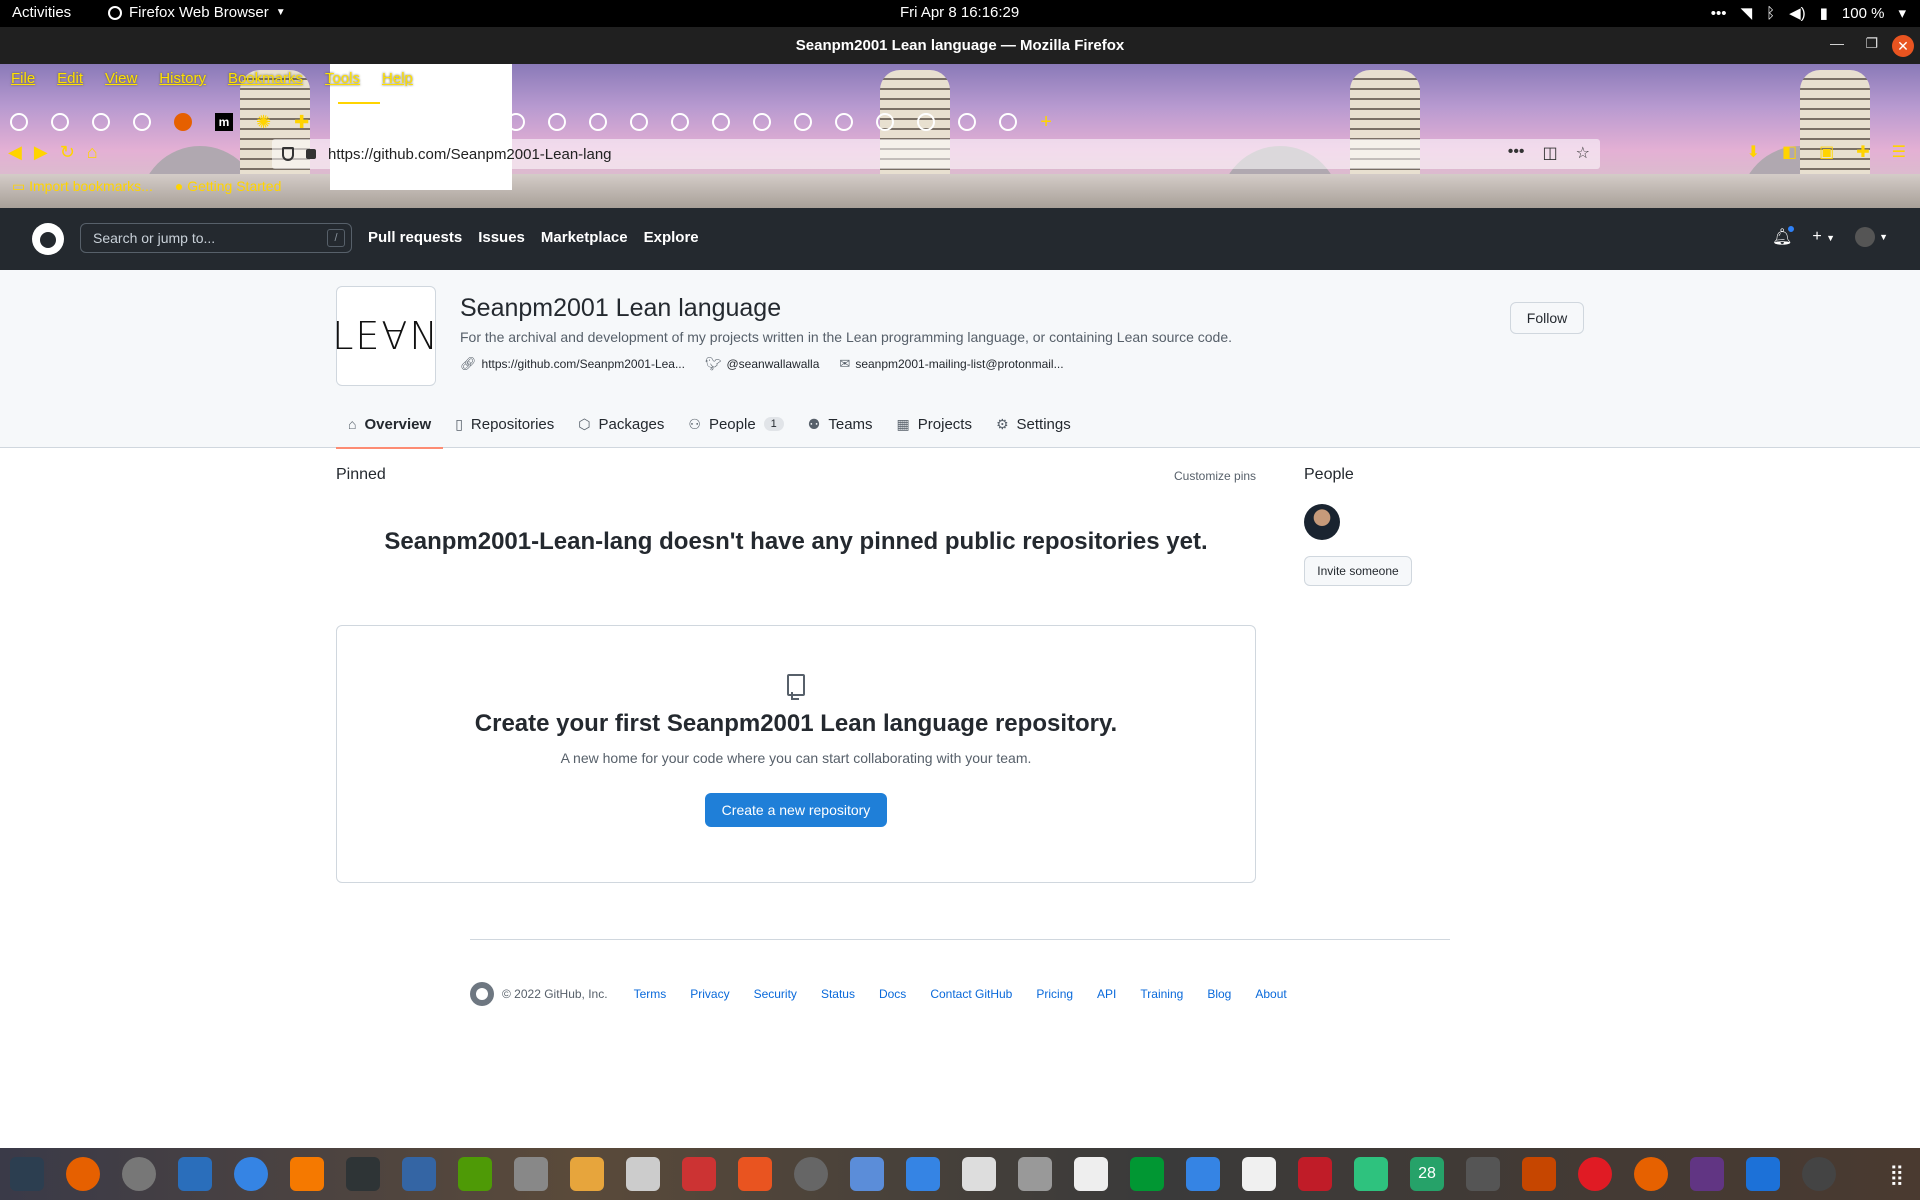 The height and width of the screenshot is (1200, 1920). Describe the element at coordinates (587, 1174) in the screenshot. I see `calculator-icon` at that location.